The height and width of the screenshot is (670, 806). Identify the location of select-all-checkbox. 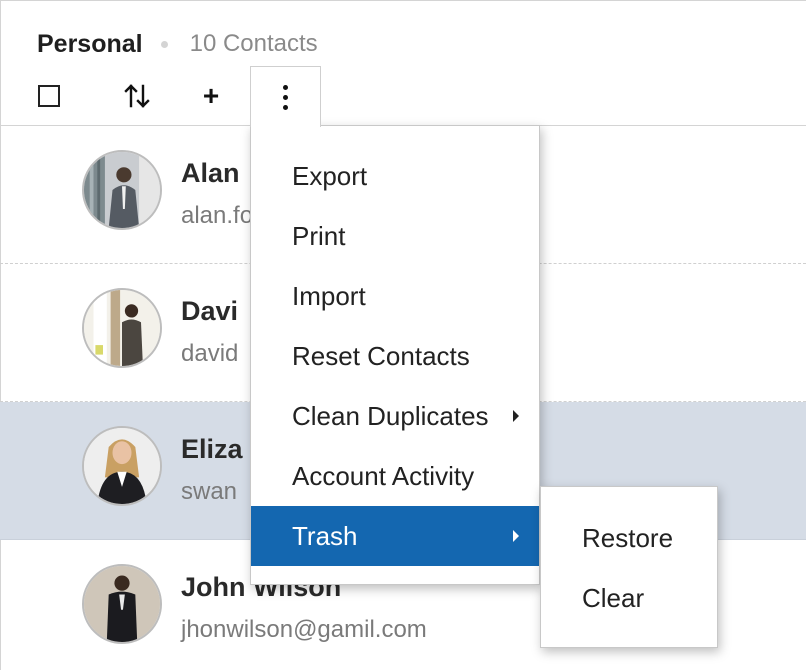
(49, 96).